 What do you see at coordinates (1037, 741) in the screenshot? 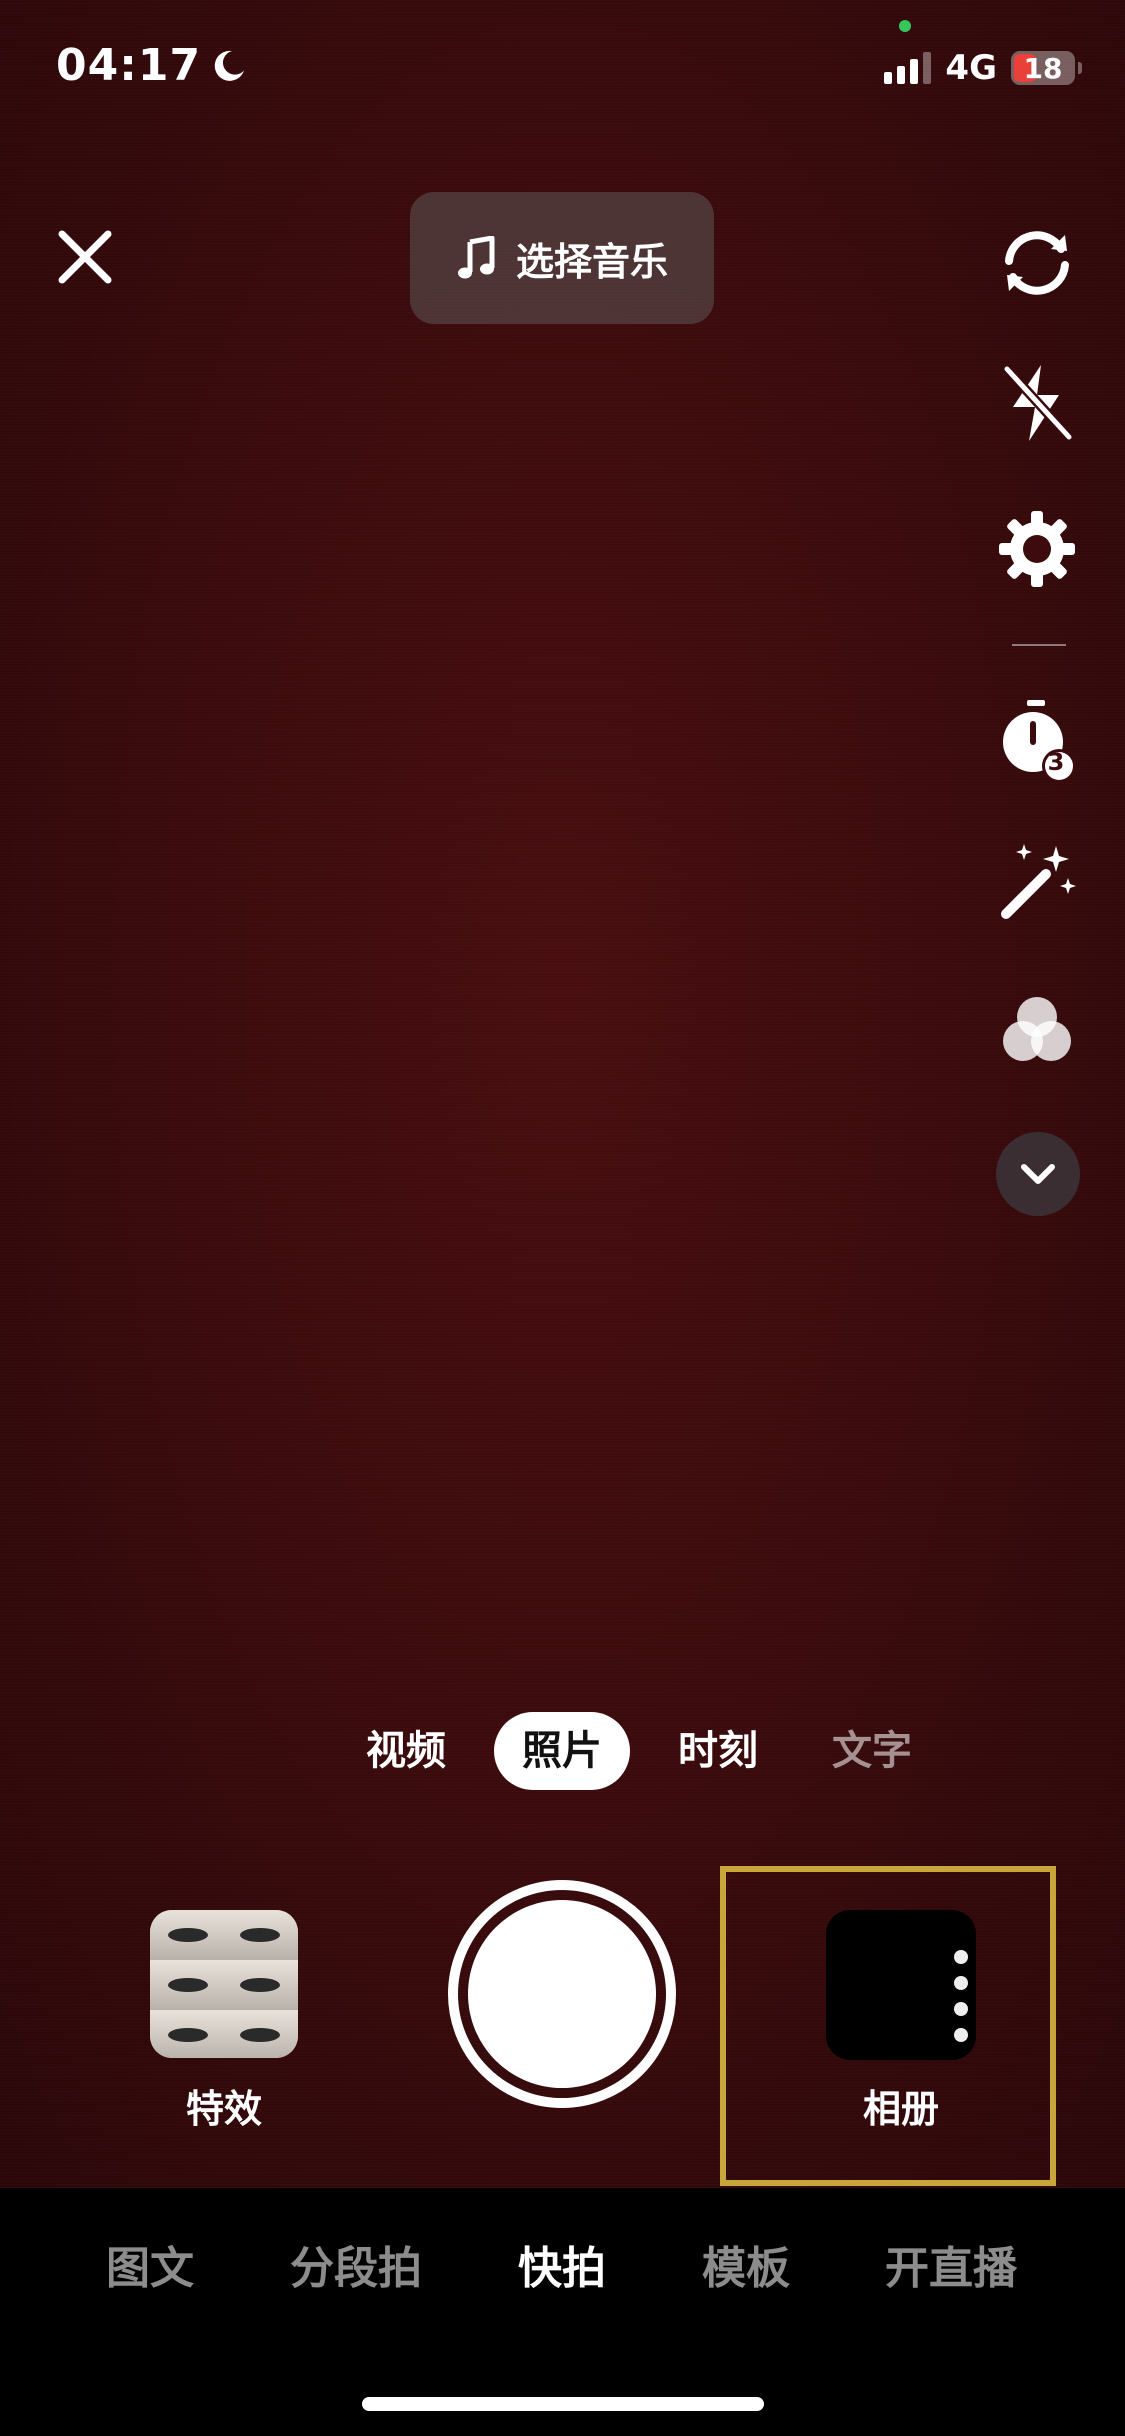
I see `timer-button: 3` at bounding box center [1037, 741].